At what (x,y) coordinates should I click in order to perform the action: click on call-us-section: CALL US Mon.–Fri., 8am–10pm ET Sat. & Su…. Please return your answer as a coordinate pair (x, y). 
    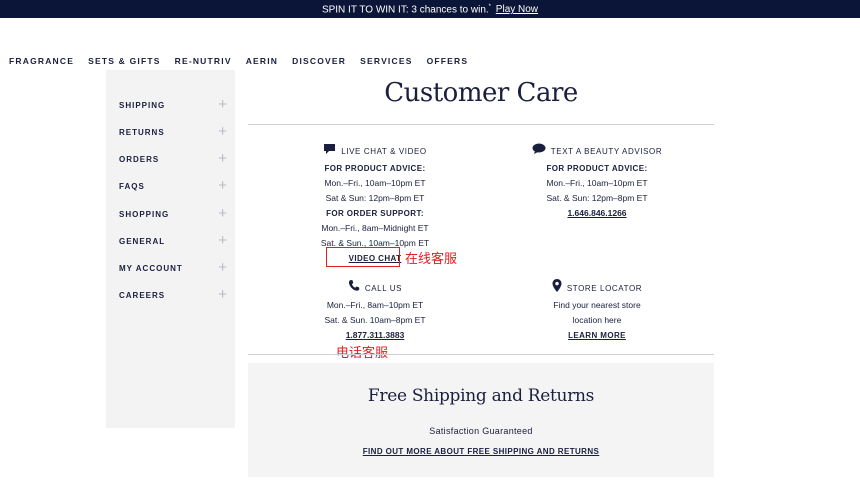
    Looking at the image, I should click on (375, 311).